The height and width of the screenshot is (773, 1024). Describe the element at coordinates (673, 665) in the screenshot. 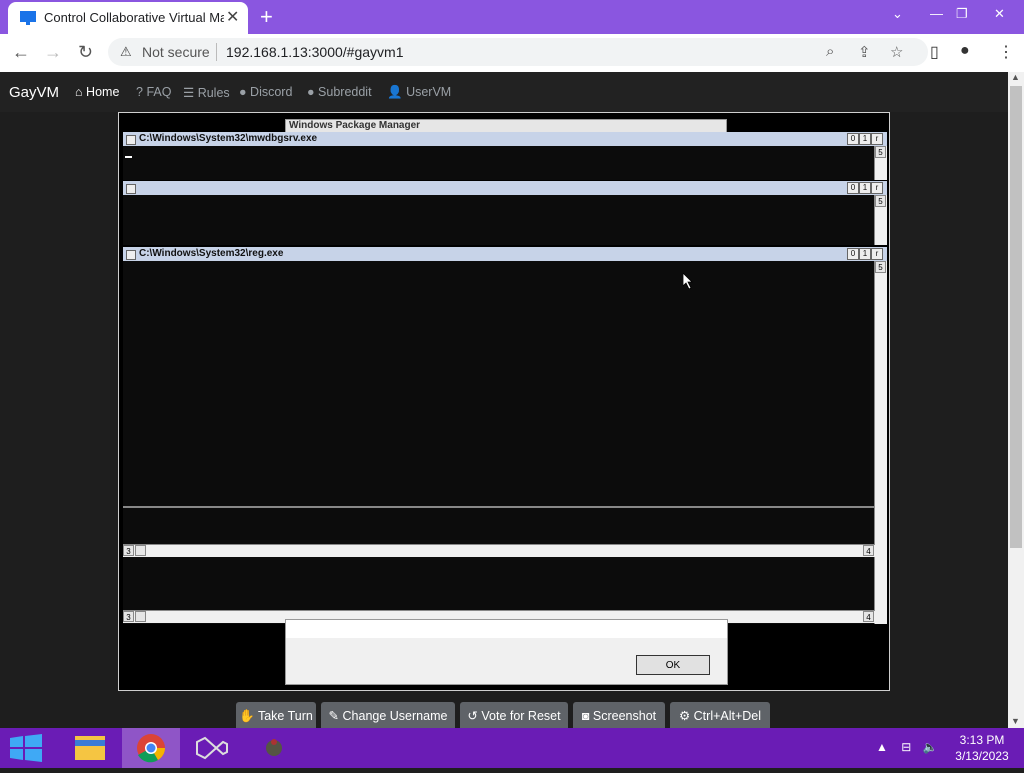

I see `ok-button: OK` at that location.